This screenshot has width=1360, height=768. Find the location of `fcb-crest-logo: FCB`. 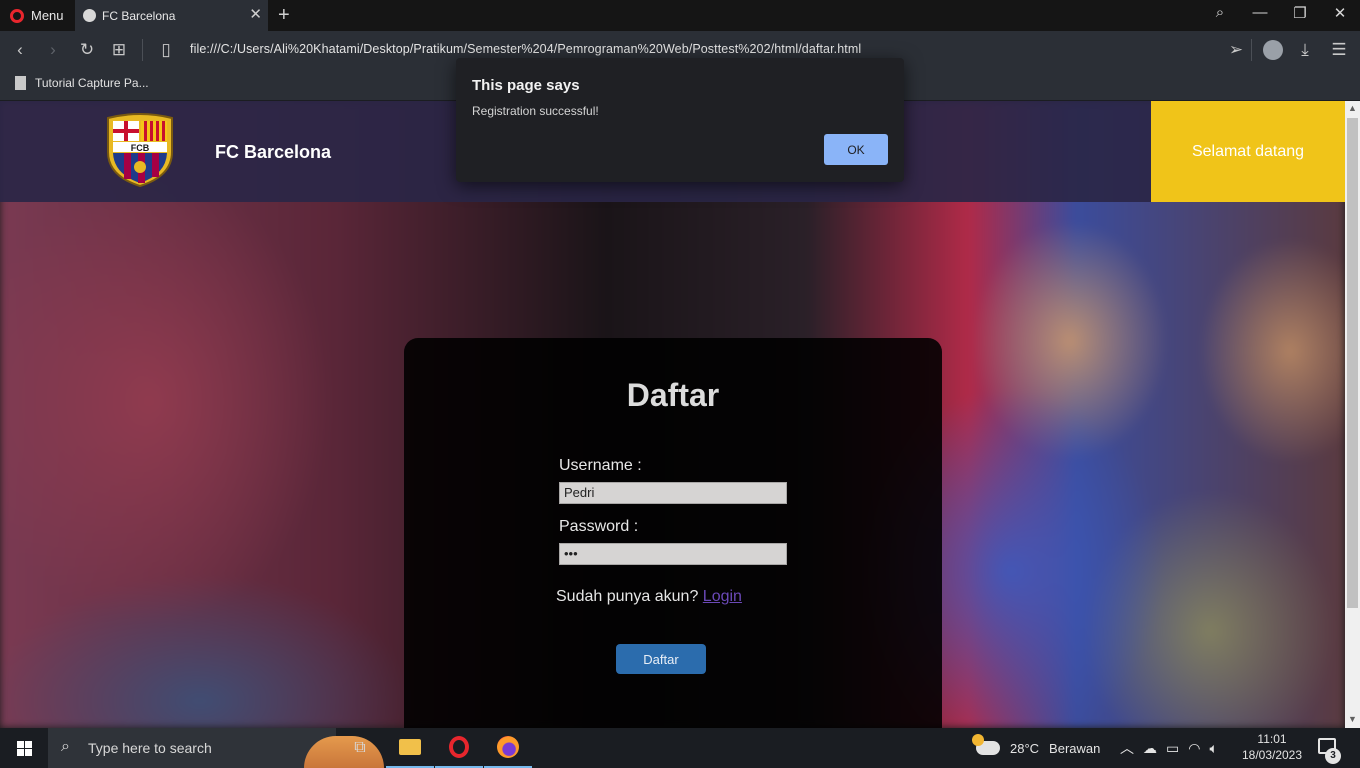

fcb-crest-logo: FCB is located at coordinates (140, 150).